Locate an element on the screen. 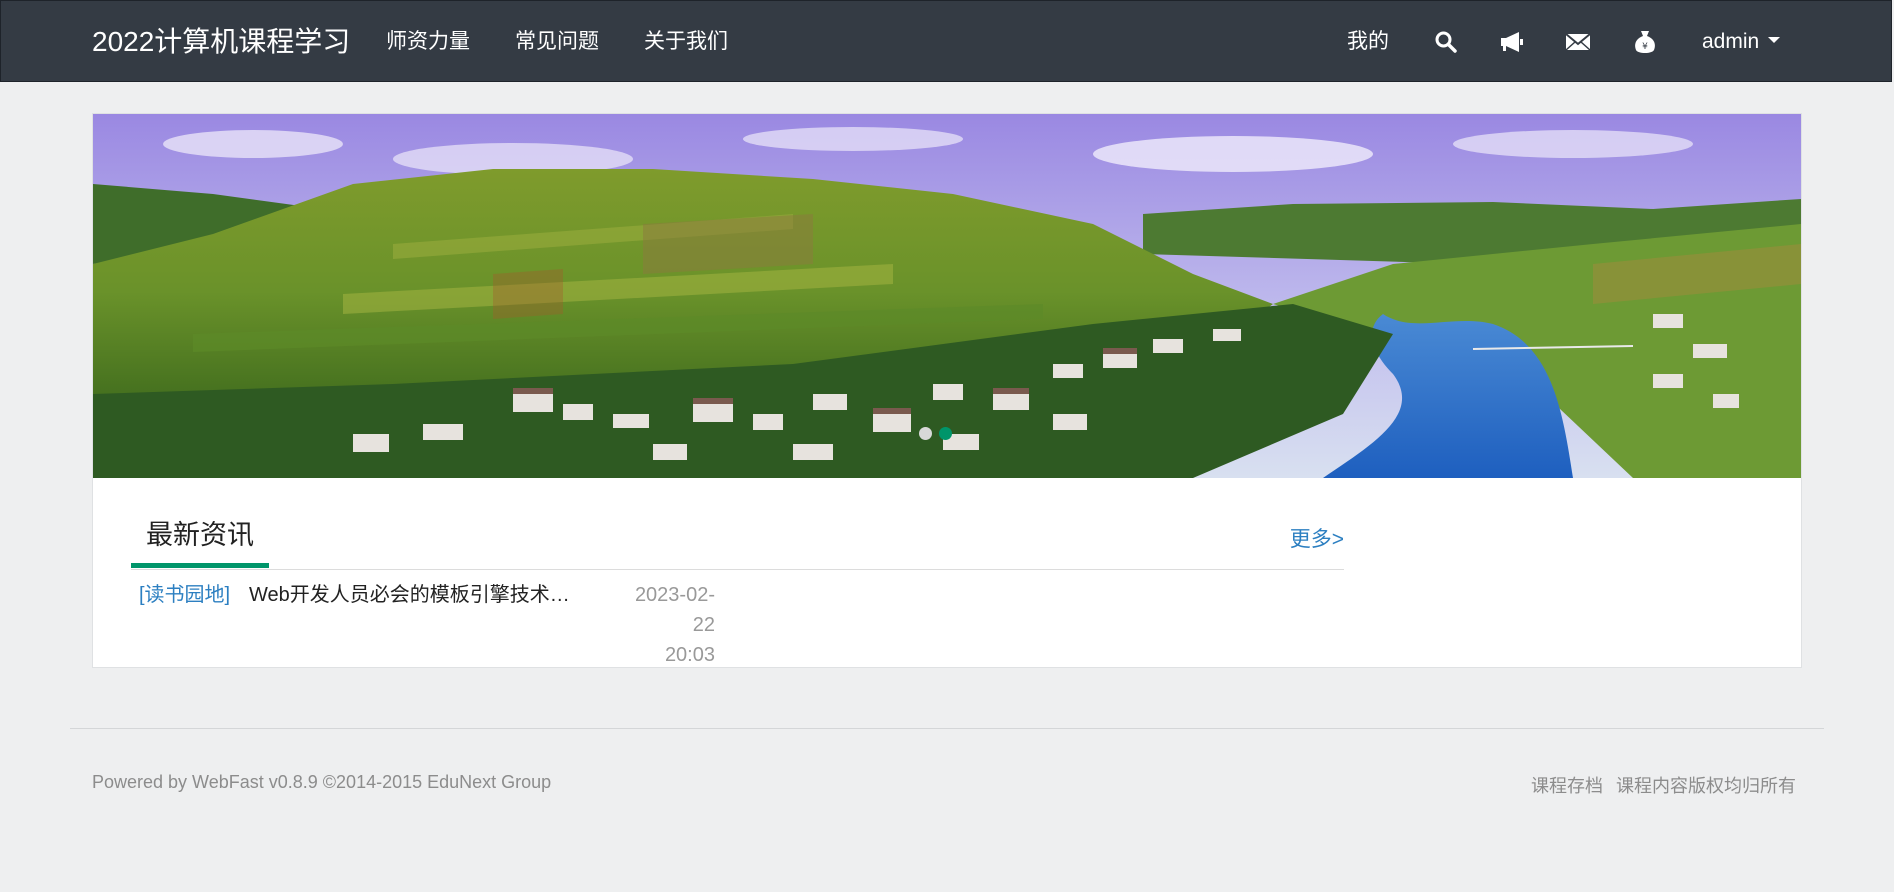 This screenshot has width=1894, height=892. footer-link-archive: 课程存档 is located at coordinates (1567, 786).